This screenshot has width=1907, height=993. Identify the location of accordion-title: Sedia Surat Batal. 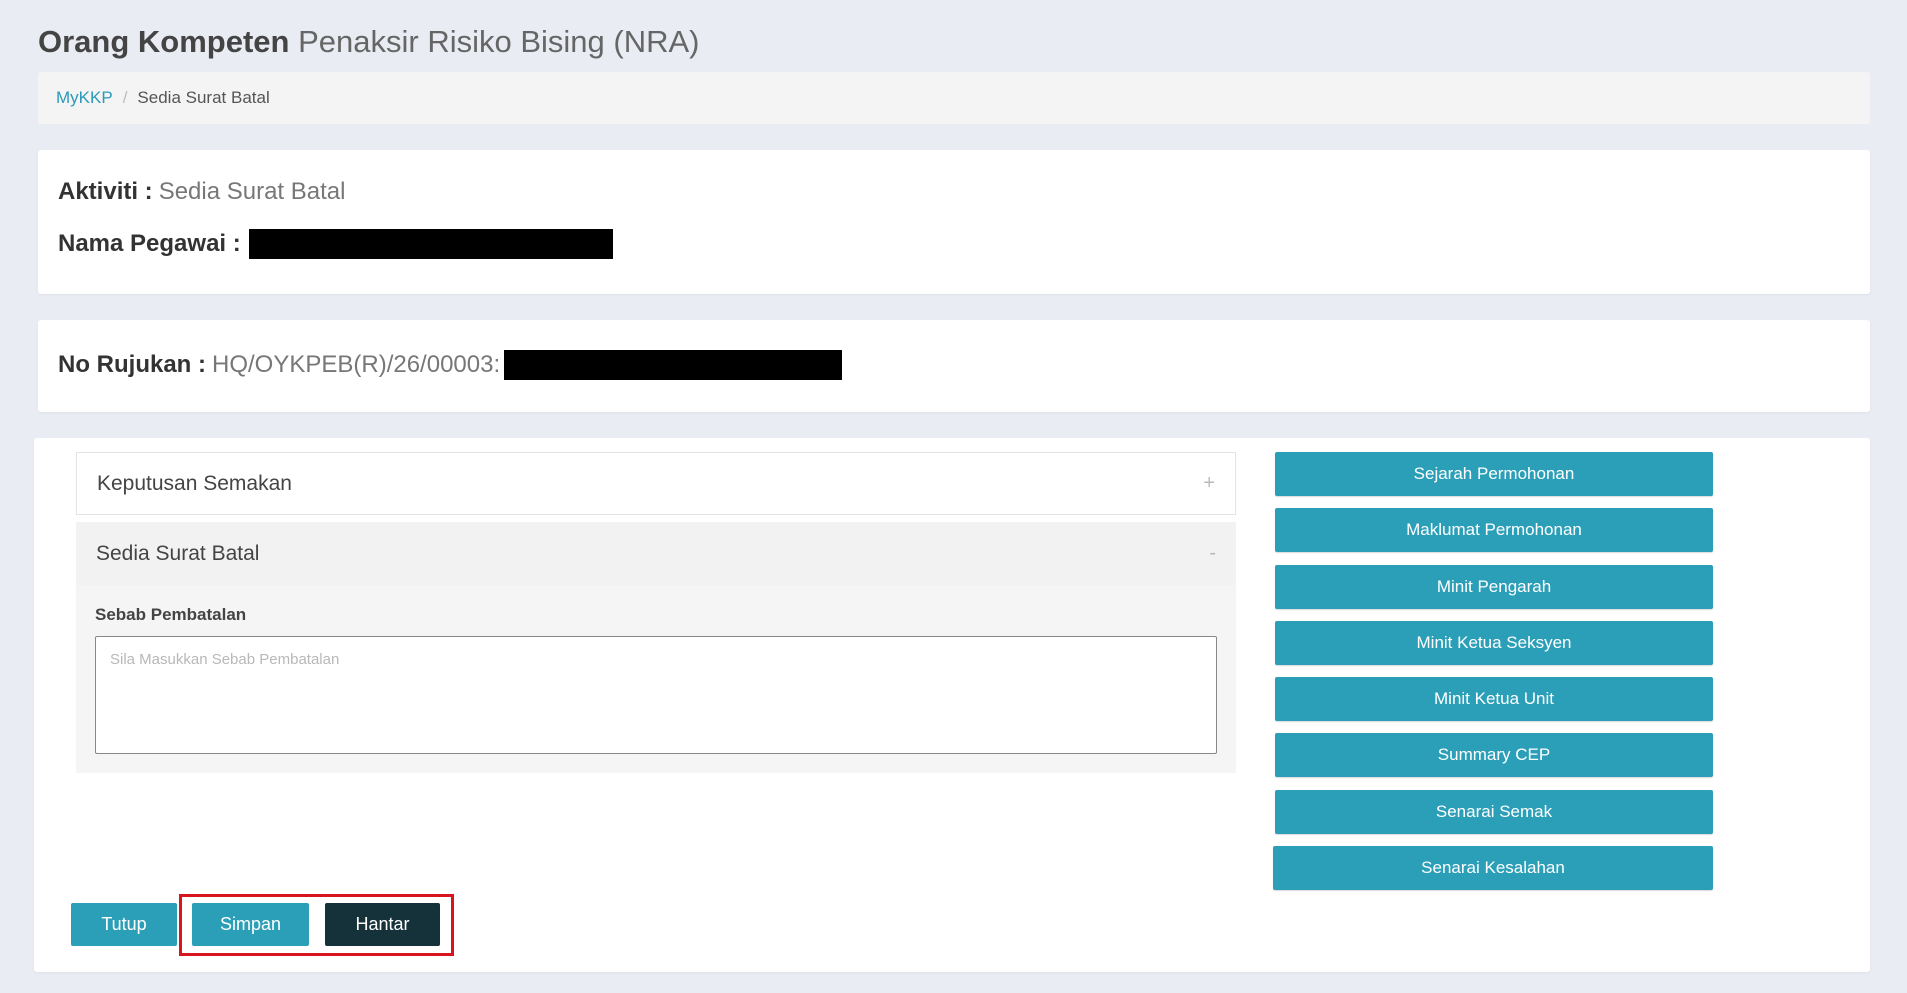
(178, 553).